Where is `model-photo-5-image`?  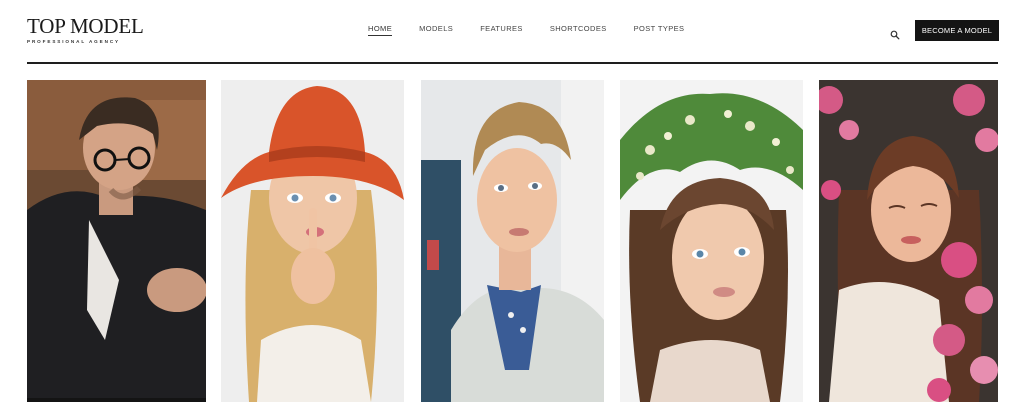 model-photo-5-image is located at coordinates (908, 241).